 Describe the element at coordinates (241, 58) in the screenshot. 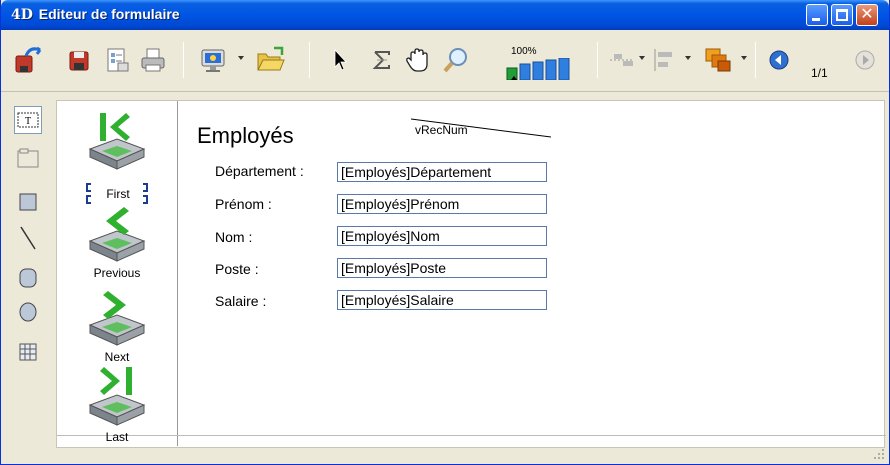

I see `preview-dropdown-arrow` at that location.